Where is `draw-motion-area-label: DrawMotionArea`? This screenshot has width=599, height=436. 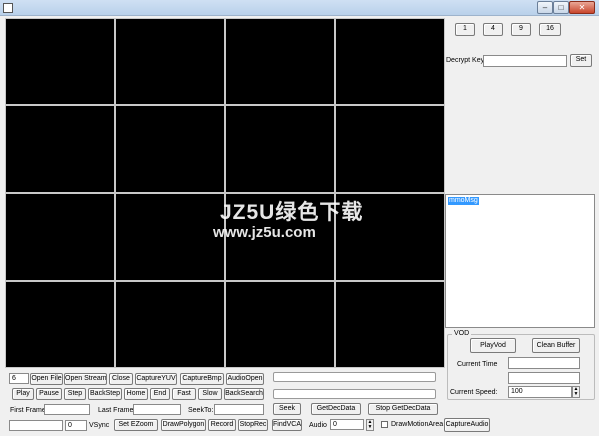 draw-motion-area-label: DrawMotionArea is located at coordinates (417, 424).